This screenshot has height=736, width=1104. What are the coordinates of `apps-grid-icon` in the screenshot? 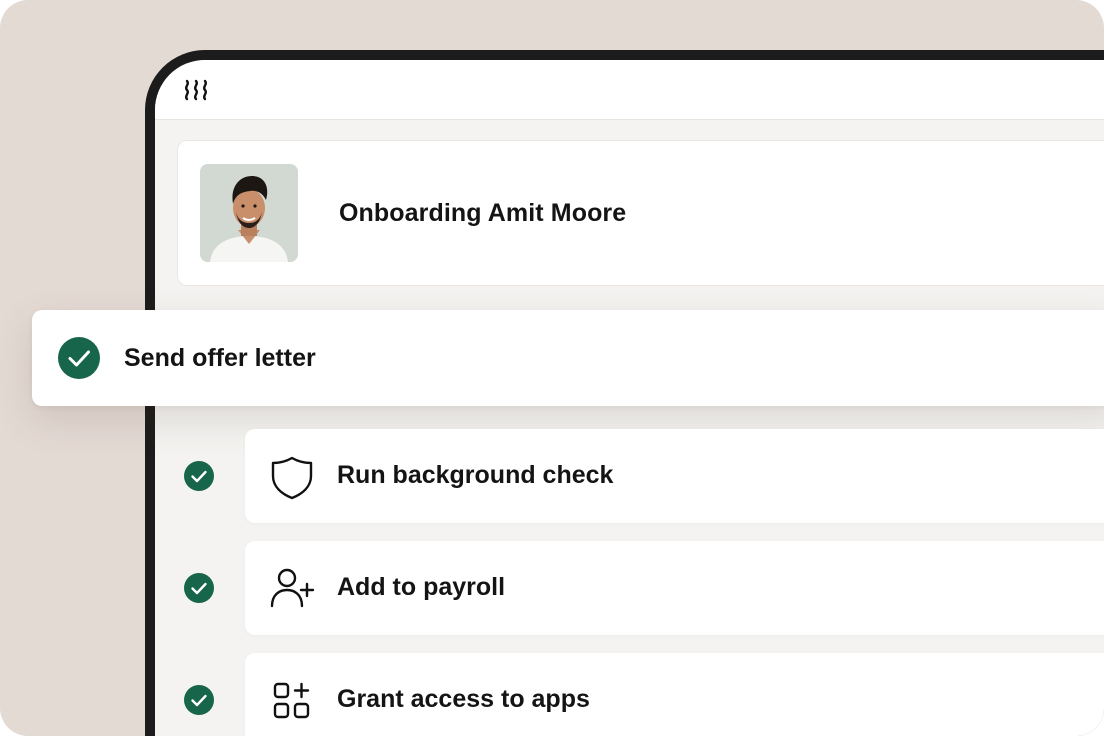 It's located at (291, 700).